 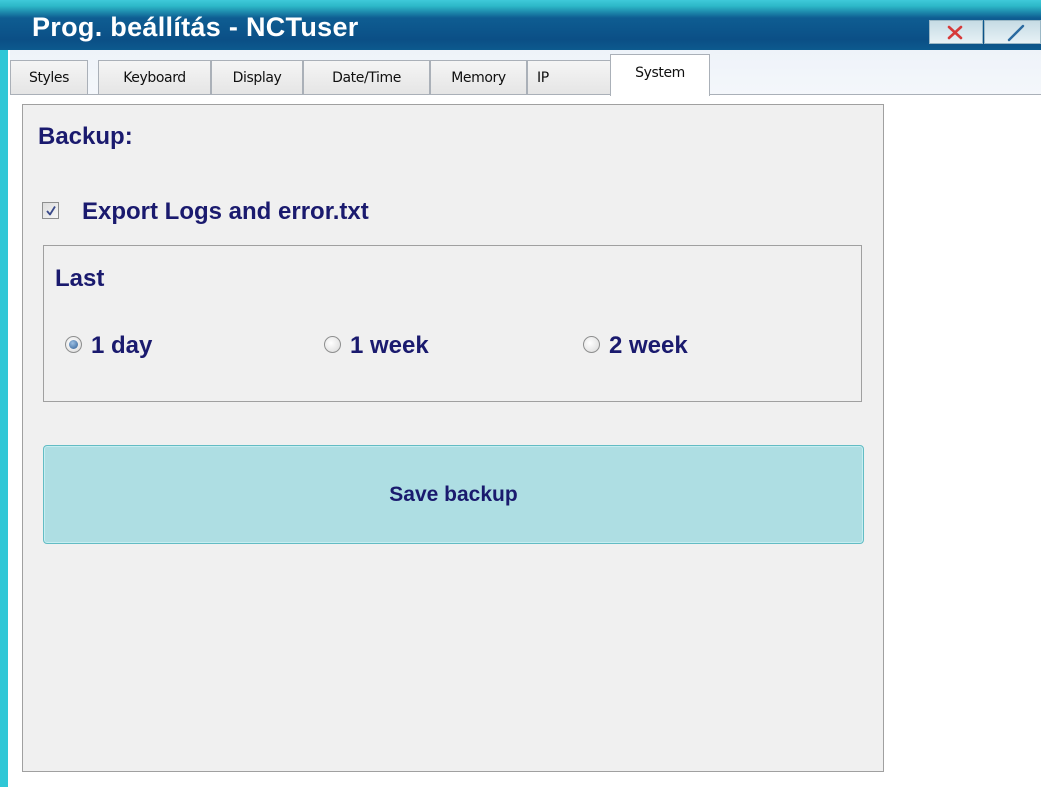 I want to click on close-icon, so click(x=955, y=32).